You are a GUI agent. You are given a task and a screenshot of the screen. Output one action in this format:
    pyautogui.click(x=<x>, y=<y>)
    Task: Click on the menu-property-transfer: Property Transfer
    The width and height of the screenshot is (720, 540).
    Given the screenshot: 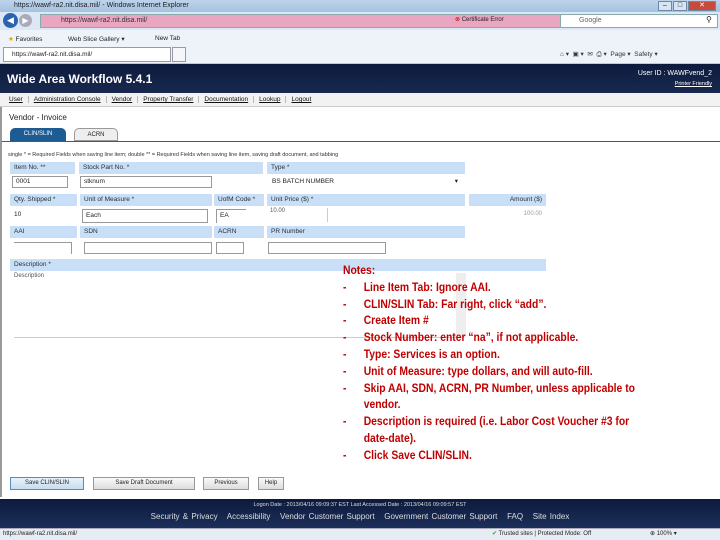 What is the action you would take?
    pyautogui.click(x=169, y=99)
    